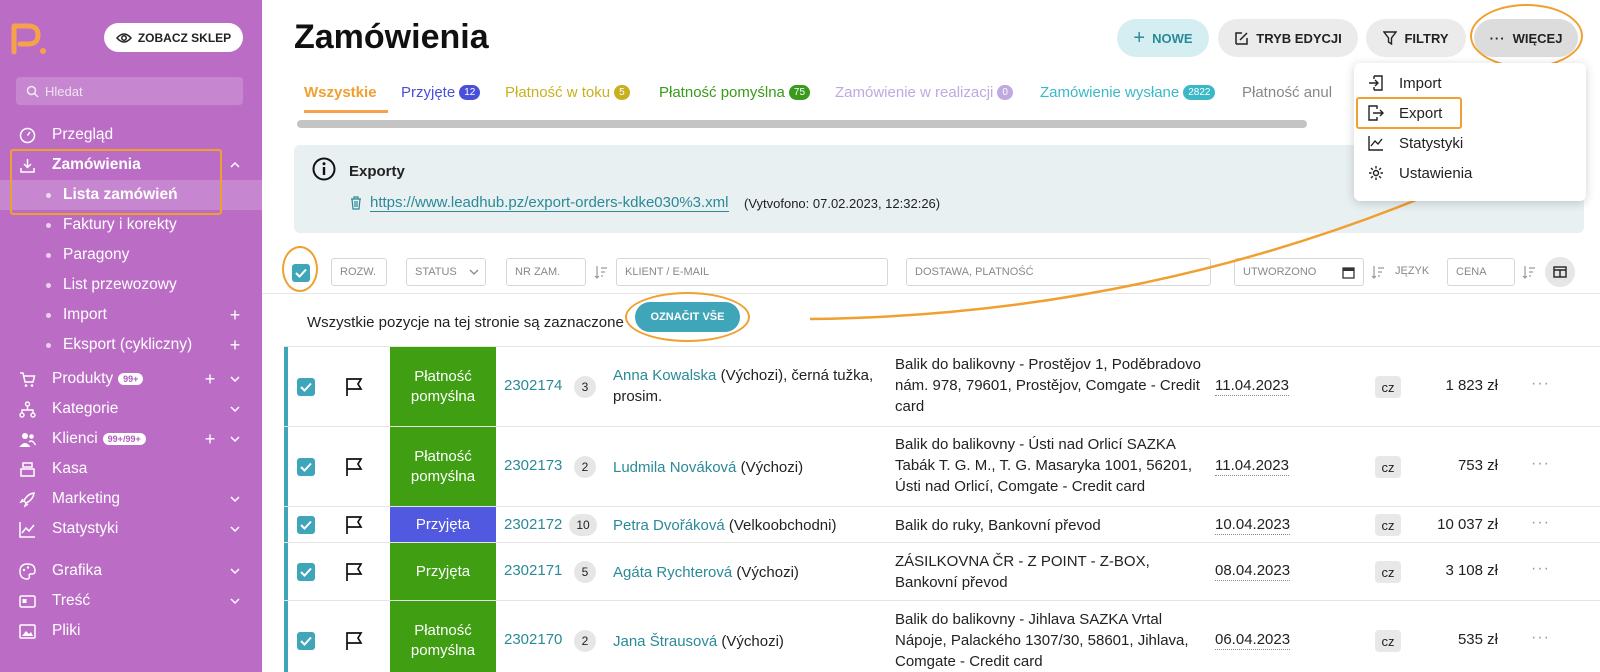 Image resolution: width=1600 pixels, height=672 pixels. Describe the element at coordinates (131, 345) in the screenshot. I see `sidebar-item-export-cyclic: Eksport (cykliczny) +` at that location.